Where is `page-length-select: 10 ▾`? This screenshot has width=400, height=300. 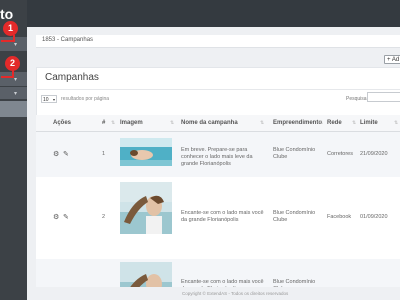 page-length-select: 10 ▾ is located at coordinates (49, 99).